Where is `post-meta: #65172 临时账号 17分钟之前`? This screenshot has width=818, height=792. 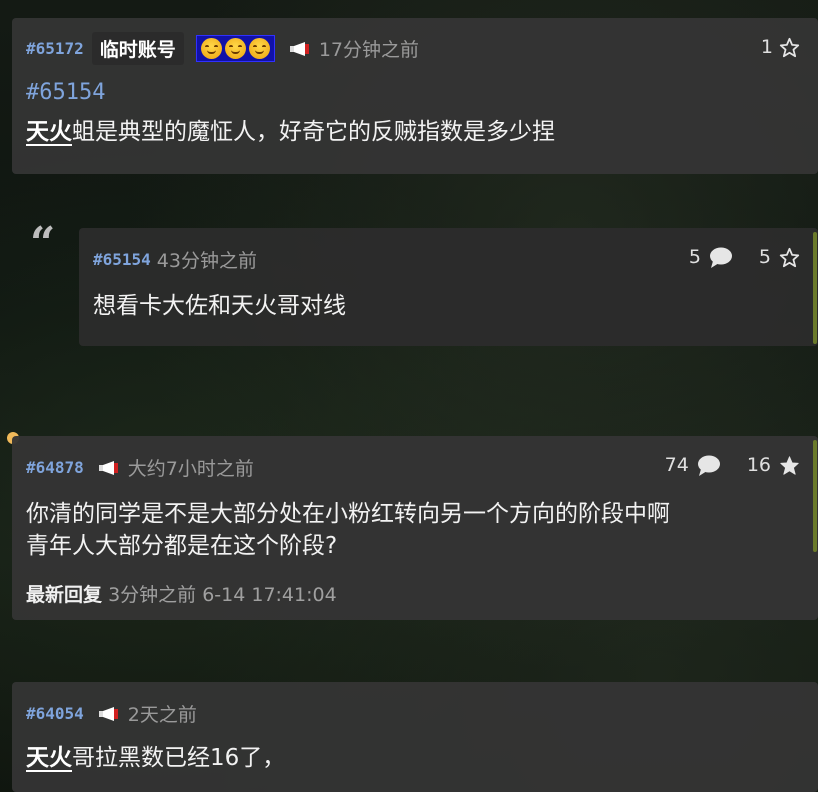
post-meta: #65172 临时账号 17分钟之前 is located at coordinates (222, 48).